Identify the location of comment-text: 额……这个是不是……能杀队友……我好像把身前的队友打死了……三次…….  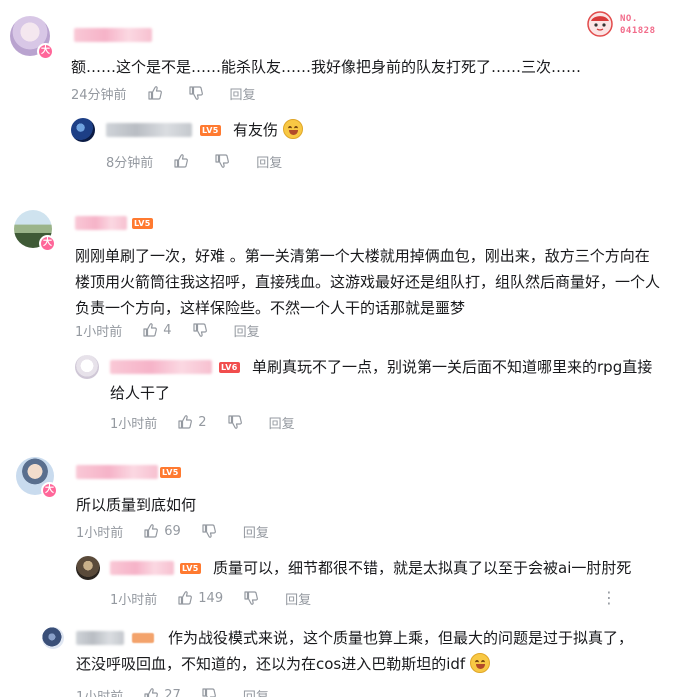
(326, 67).